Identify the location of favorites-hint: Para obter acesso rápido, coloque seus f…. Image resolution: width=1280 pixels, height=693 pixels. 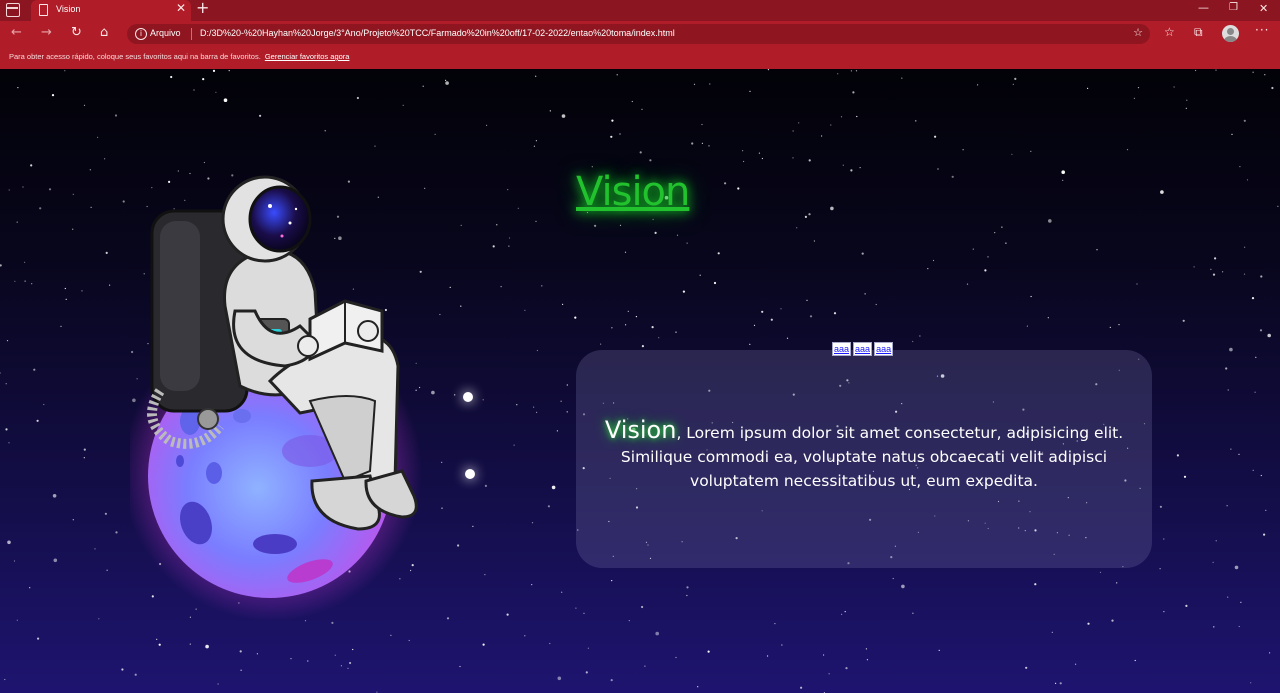
(179, 56).